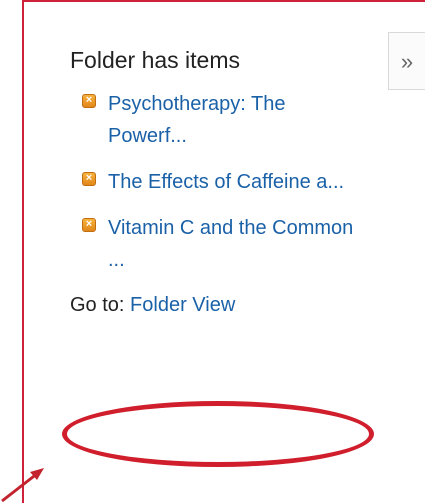 This screenshot has height=503, width=425. I want to click on pointer-shape-clip, so click(25, 252).